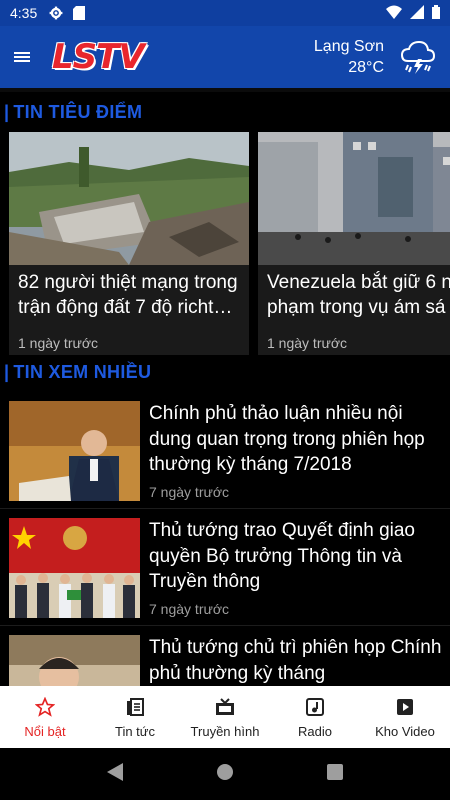 This screenshot has height=800, width=450. Describe the element at coordinates (225, 57) in the screenshot. I see `app-bar: LSTV Lạng Sơn 28°C` at that location.